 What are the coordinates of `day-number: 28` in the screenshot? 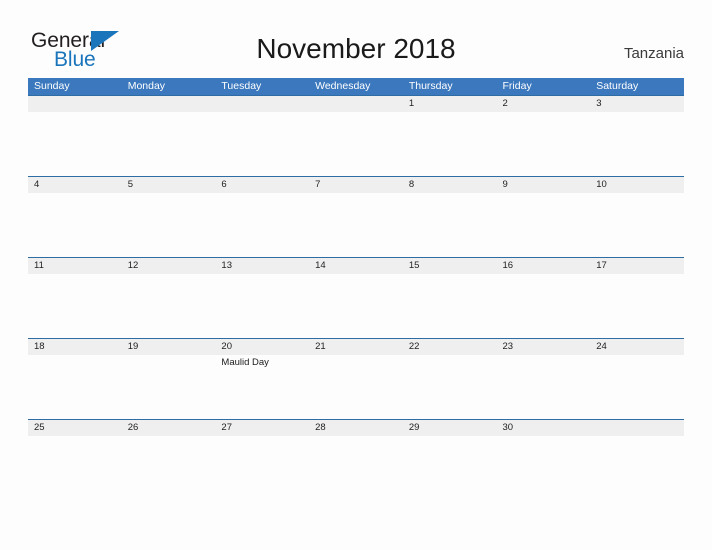 It's located at (356, 428).